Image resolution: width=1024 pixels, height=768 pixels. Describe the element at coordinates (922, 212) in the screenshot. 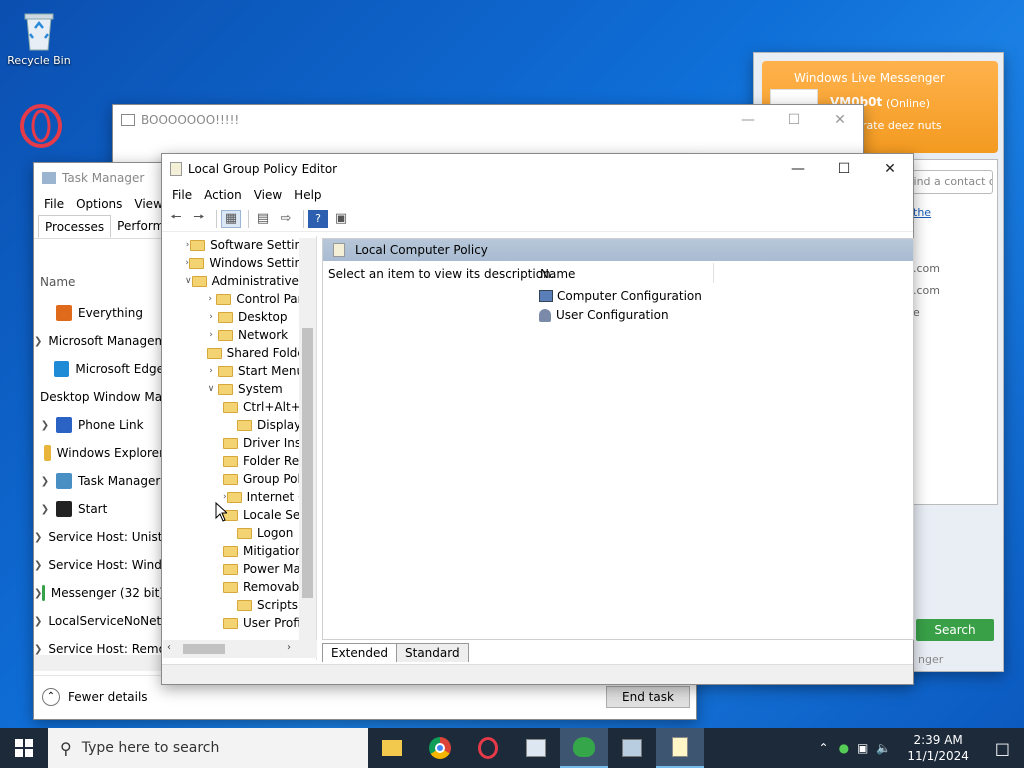

I see `messenger-link: the` at that location.